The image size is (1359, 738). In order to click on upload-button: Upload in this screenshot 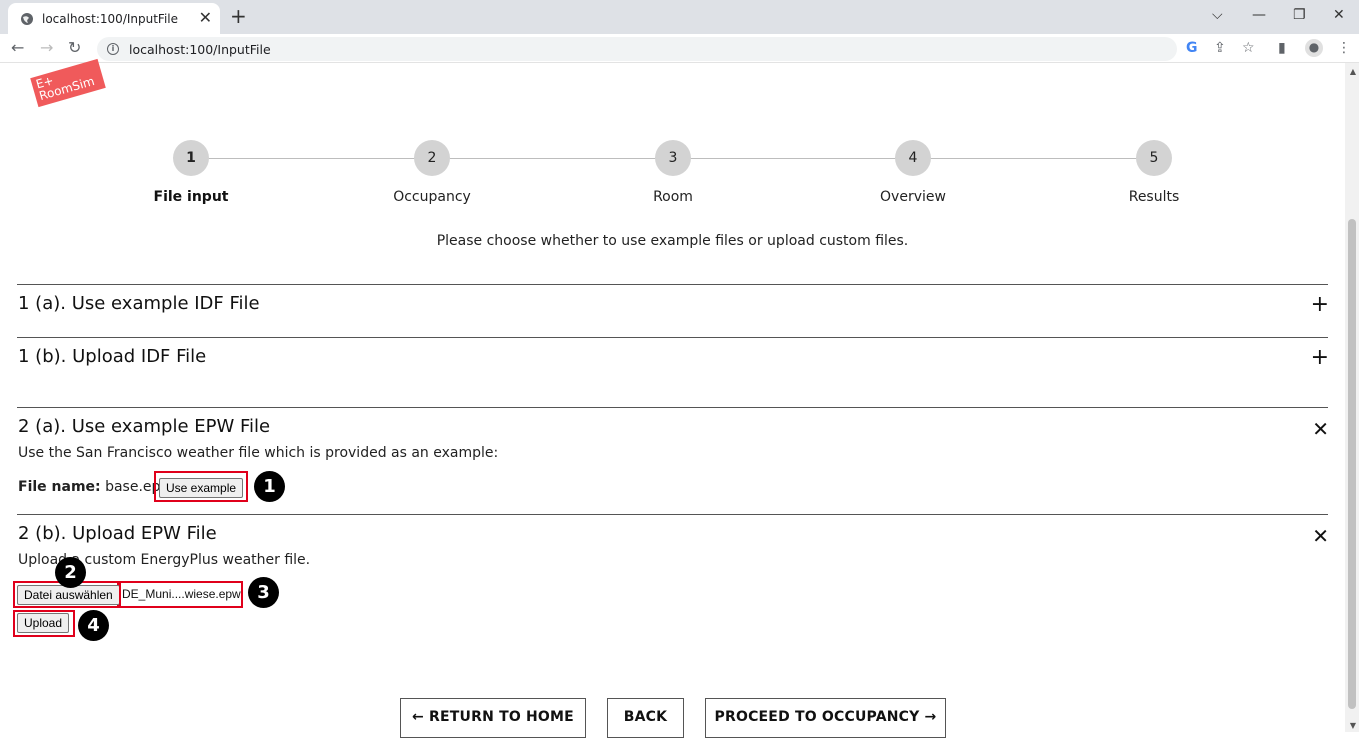, I will do `click(43, 623)`.